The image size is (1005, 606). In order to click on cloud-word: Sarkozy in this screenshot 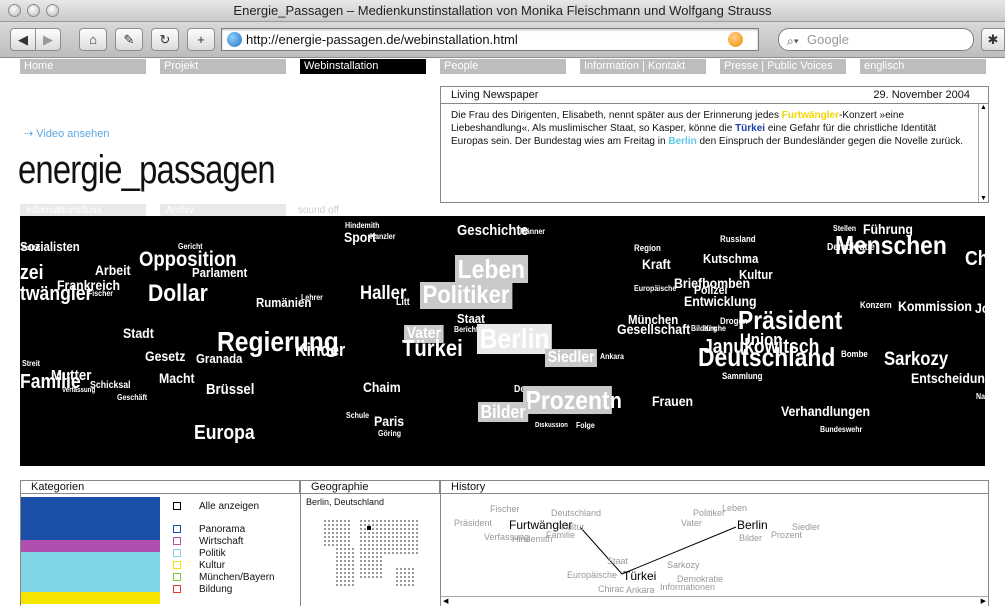, I will do `click(916, 359)`.